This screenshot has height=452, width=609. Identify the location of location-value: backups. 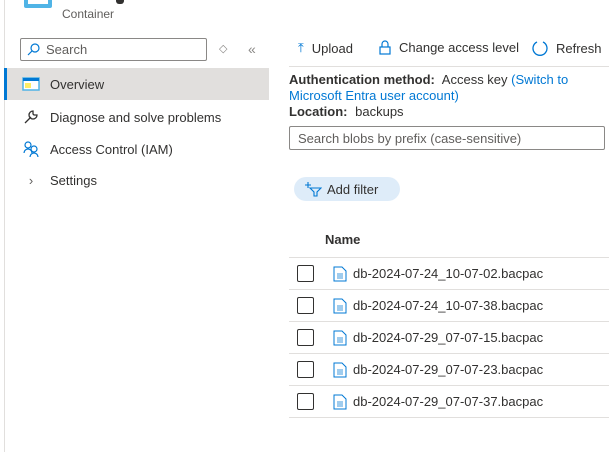
(379, 111).